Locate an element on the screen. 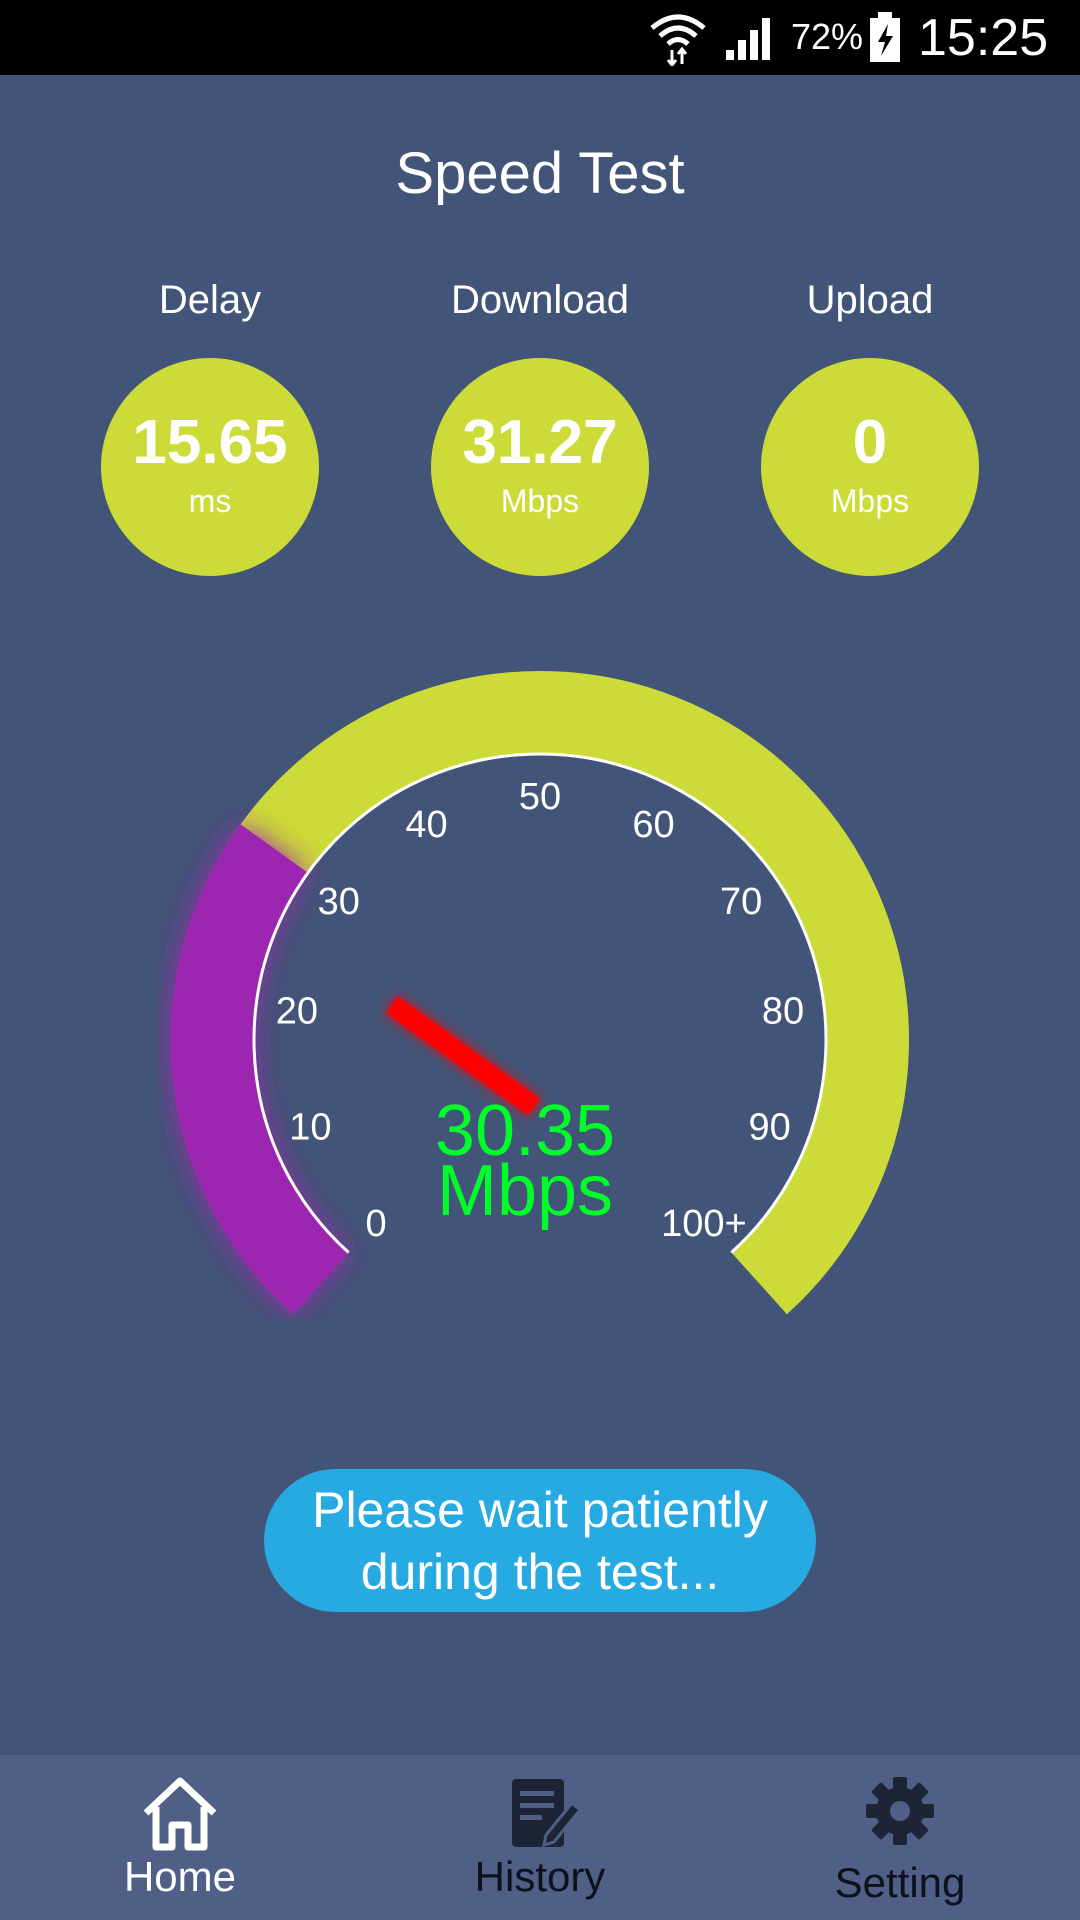 The width and height of the screenshot is (1080, 1920). gauge-tick-label: 50 is located at coordinates (540, 797).